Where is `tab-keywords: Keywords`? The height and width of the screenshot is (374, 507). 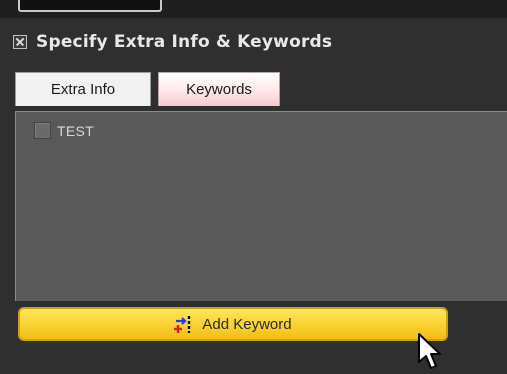 tab-keywords: Keywords is located at coordinates (219, 89).